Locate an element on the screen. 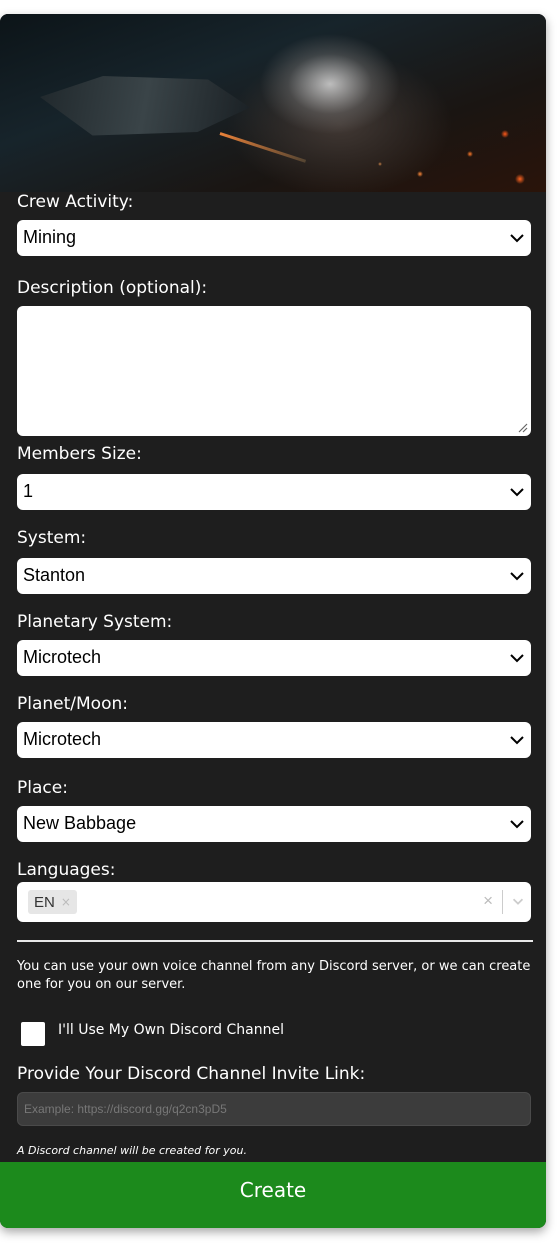  section-divider is located at coordinates (275, 941).